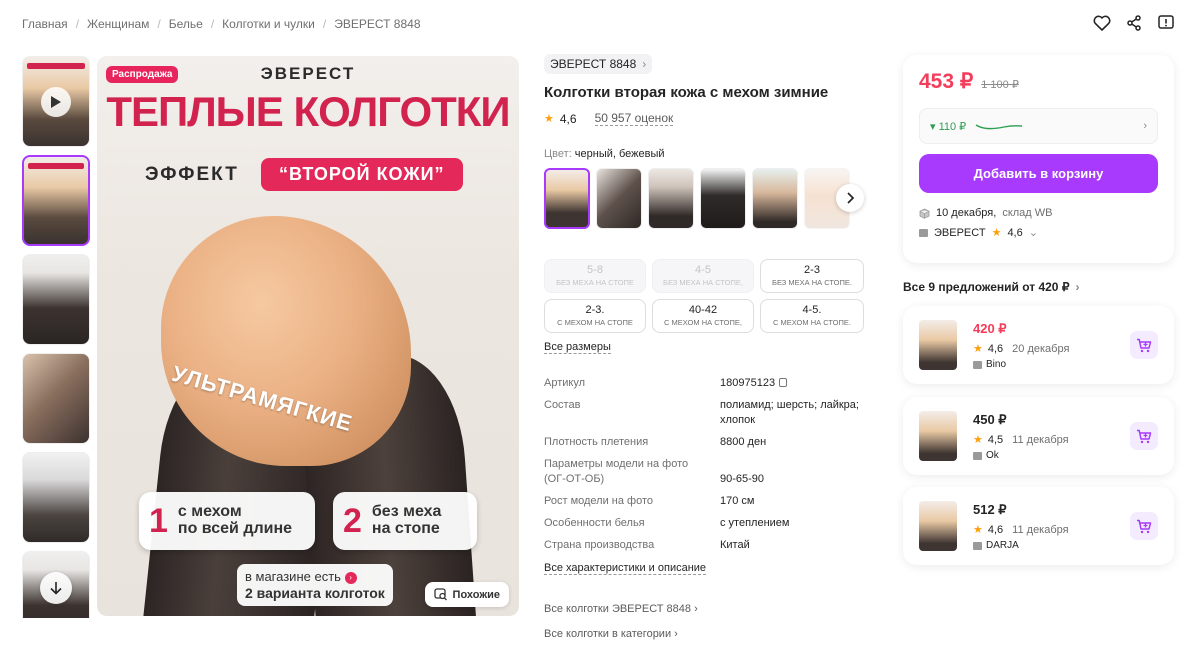  I want to click on arrow-down-icon, so click(56, 588).